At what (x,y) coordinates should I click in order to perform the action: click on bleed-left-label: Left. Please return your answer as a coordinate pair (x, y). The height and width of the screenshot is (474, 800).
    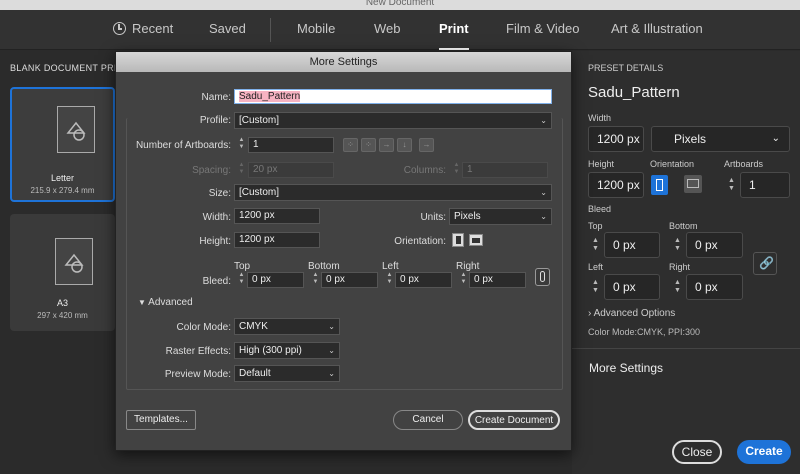
    Looking at the image, I should click on (596, 267).